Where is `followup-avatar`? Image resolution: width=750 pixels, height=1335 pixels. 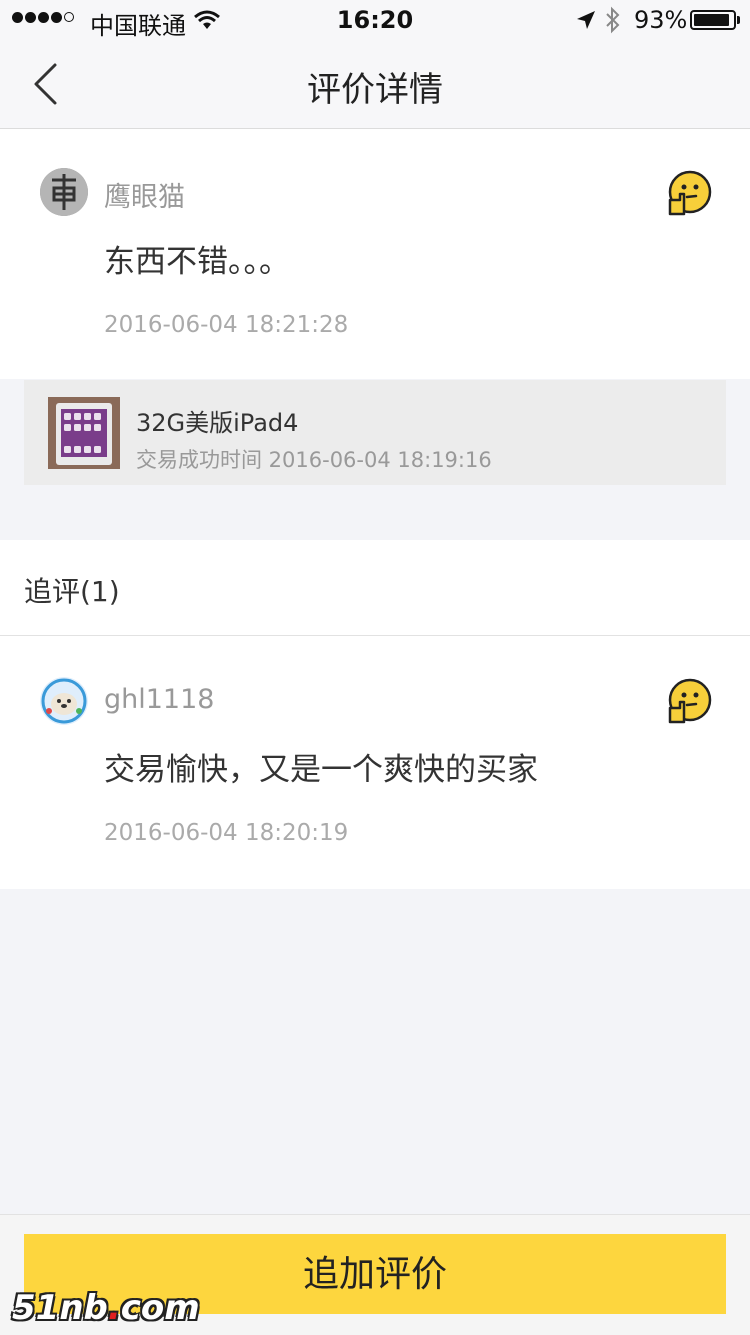
followup-avatar is located at coordinates (64, 701).